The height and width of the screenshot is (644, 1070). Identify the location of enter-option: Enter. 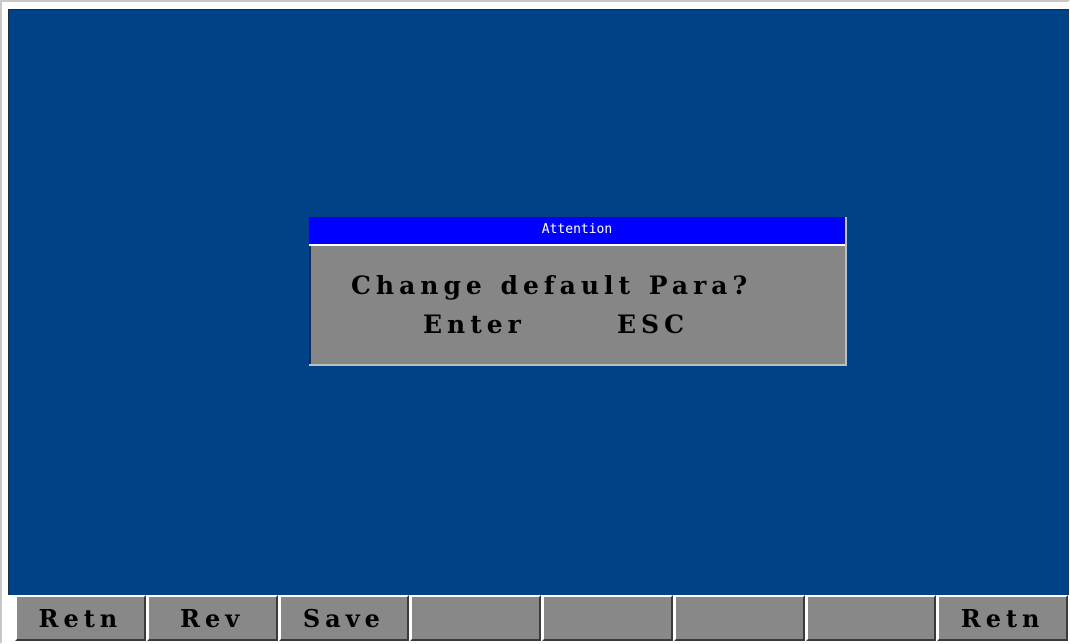
(474, 324).